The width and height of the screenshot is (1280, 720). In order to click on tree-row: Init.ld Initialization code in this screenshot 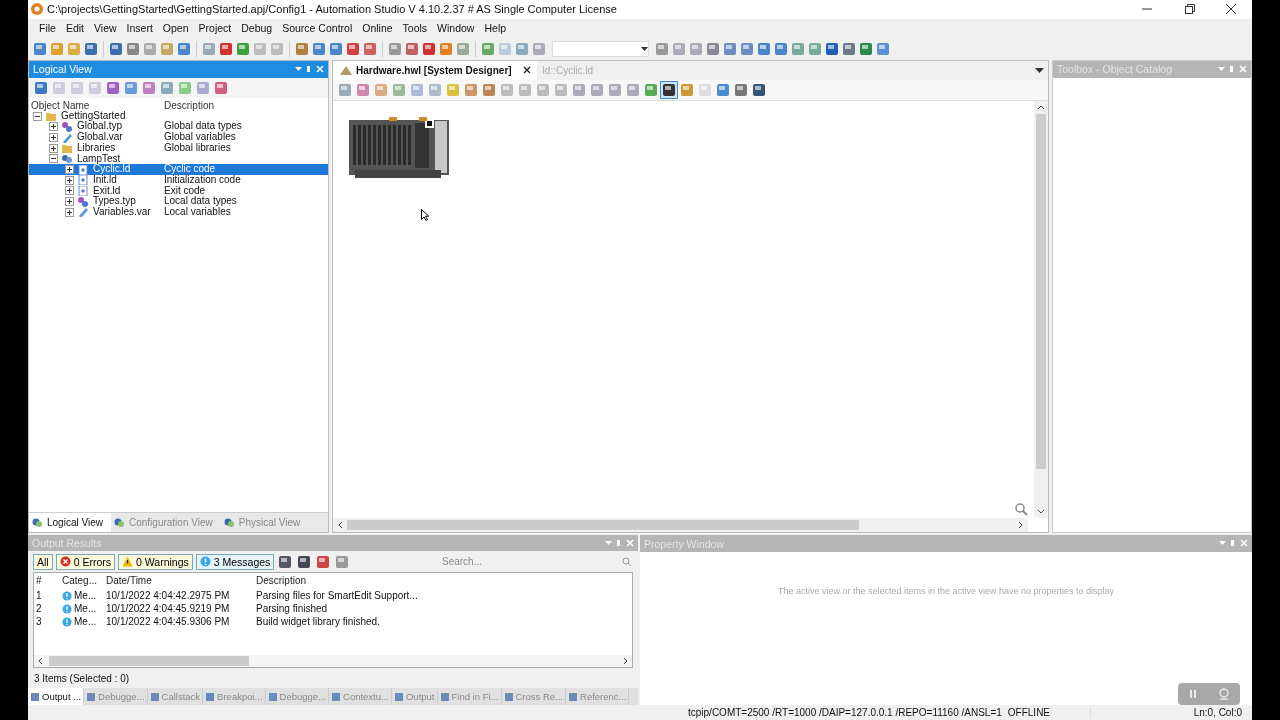, I will do `click(178, 180)`.